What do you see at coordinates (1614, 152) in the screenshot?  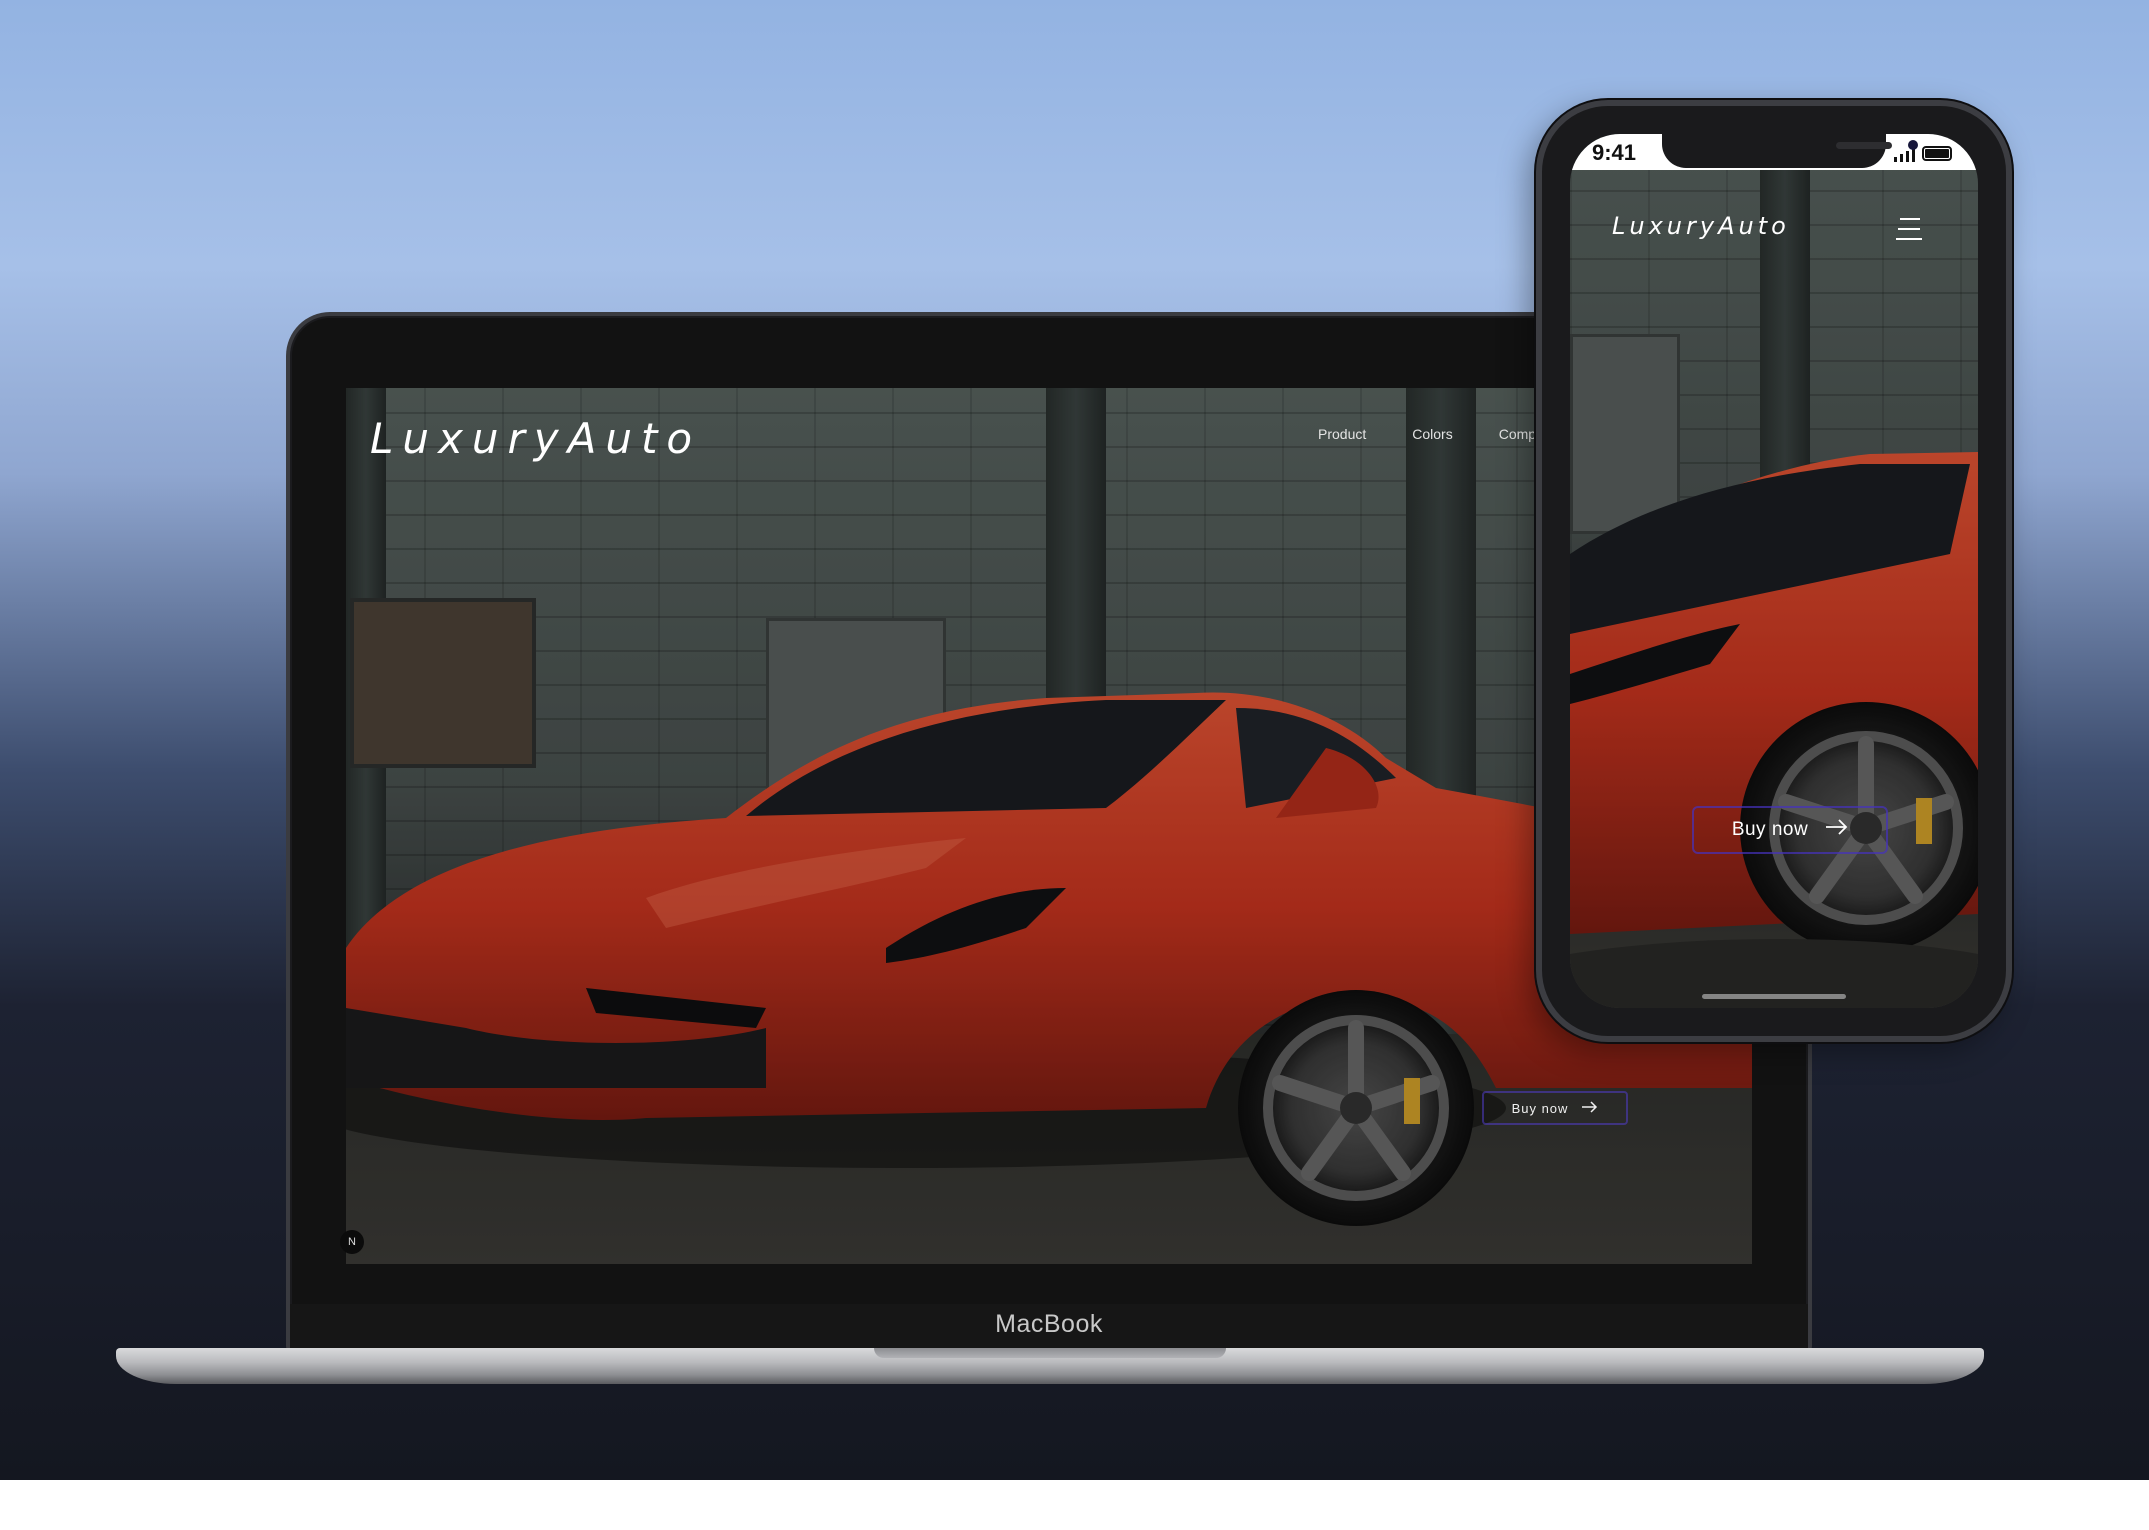 I see `status-time: 9:41` at bounding box center [1614, 152].